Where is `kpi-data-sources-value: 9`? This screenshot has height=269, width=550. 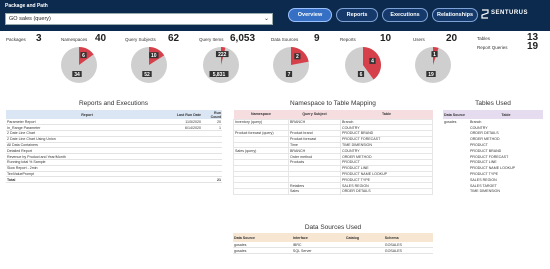 kpi-data-sources-value: 9 is located at coordinates (317, 38).